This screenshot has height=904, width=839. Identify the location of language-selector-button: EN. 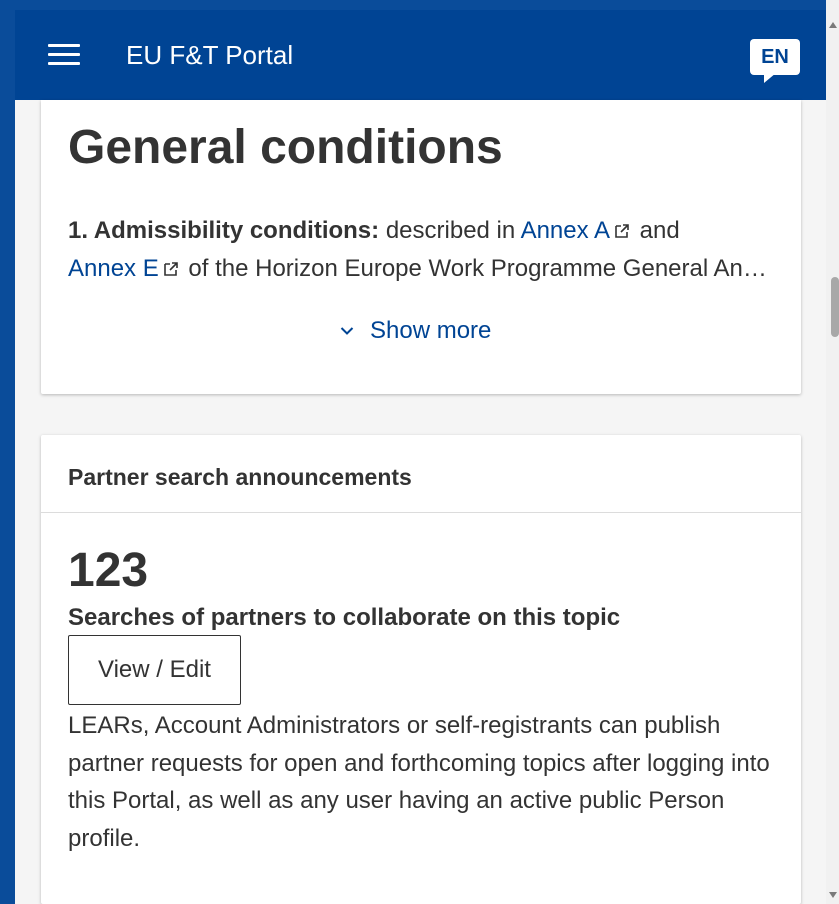
(775, 61).